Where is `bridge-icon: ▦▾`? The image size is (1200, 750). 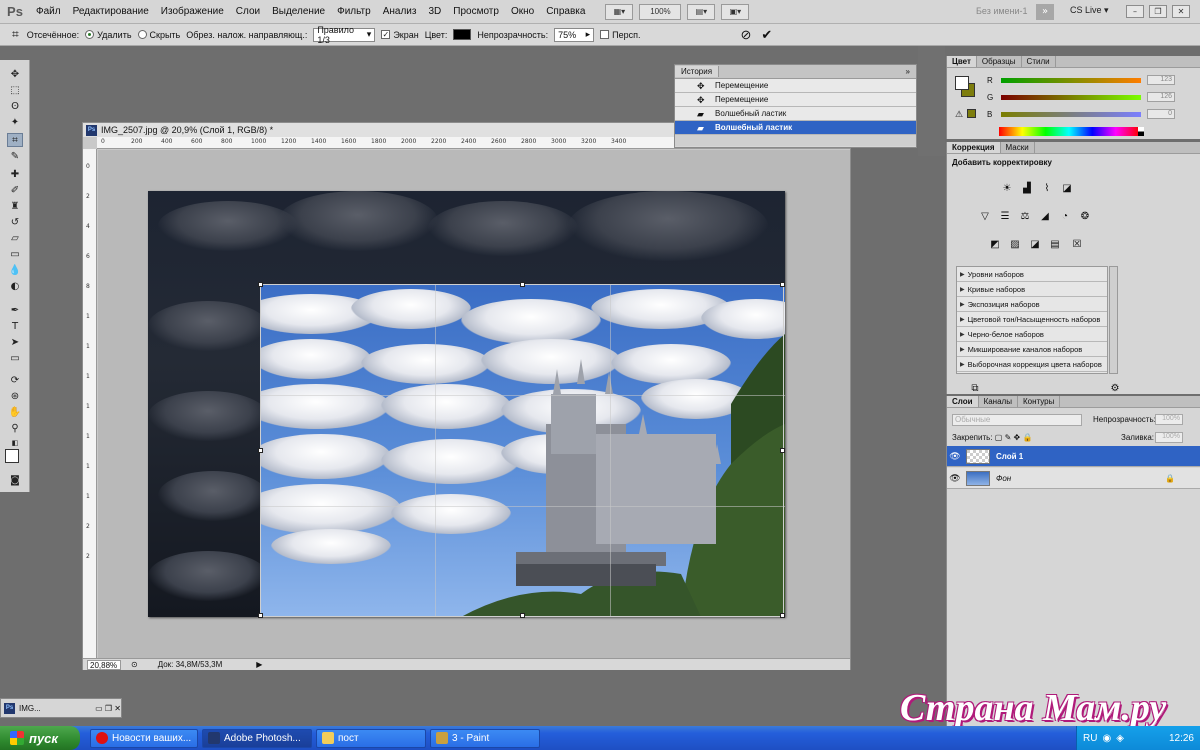 bridge-icon: ▦▾ is located at coordinates (619, 11).